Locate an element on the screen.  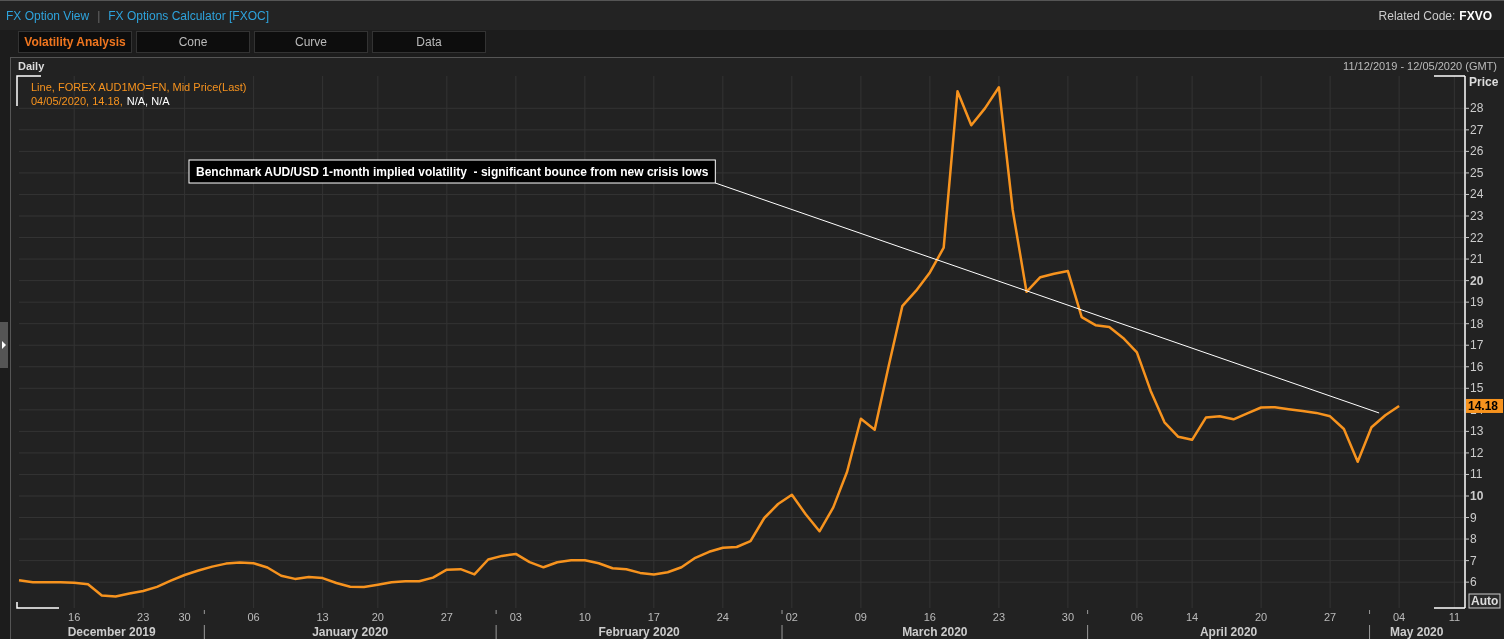
x-tick-label: 24 is located at coordinates (722, 617).